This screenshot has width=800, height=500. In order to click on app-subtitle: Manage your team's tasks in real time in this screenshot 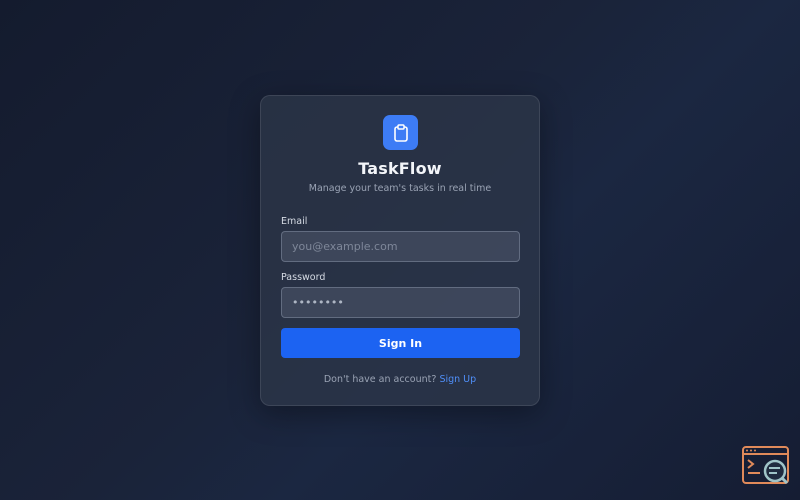, I will do `click(400, 188)`.